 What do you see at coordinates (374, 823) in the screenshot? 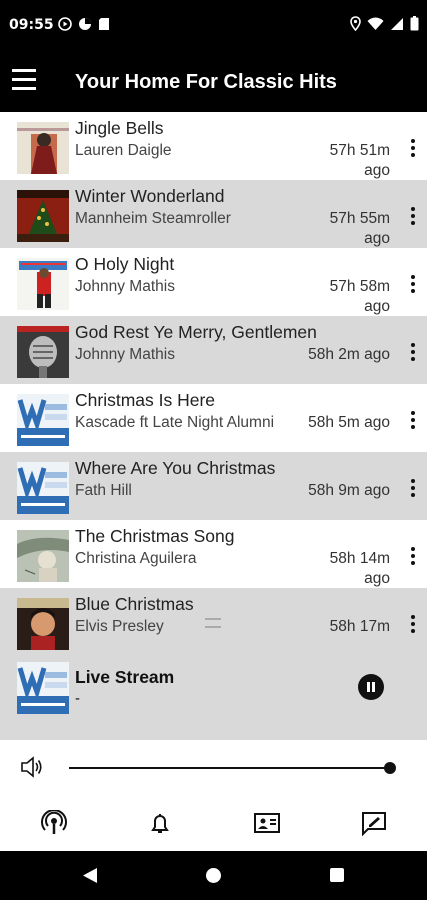
I see `chat-icon` at bounding box center [374, 823].